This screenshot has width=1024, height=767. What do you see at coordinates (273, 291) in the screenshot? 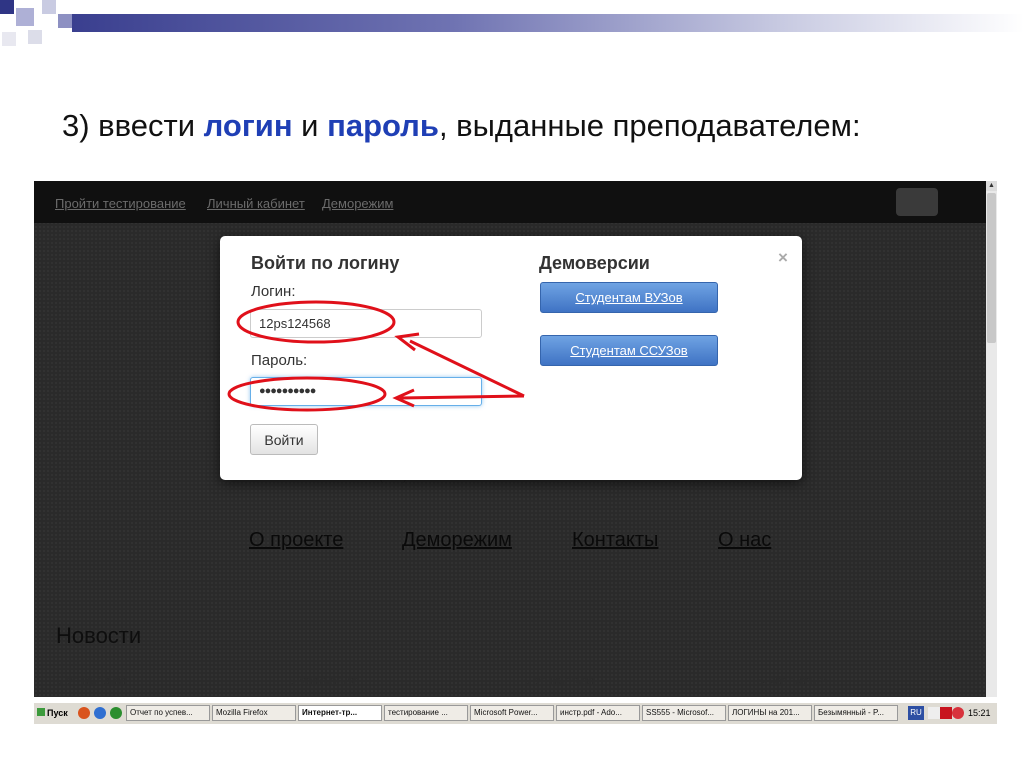
I see `login-label: Логин:` at bounding box center [273, 291].